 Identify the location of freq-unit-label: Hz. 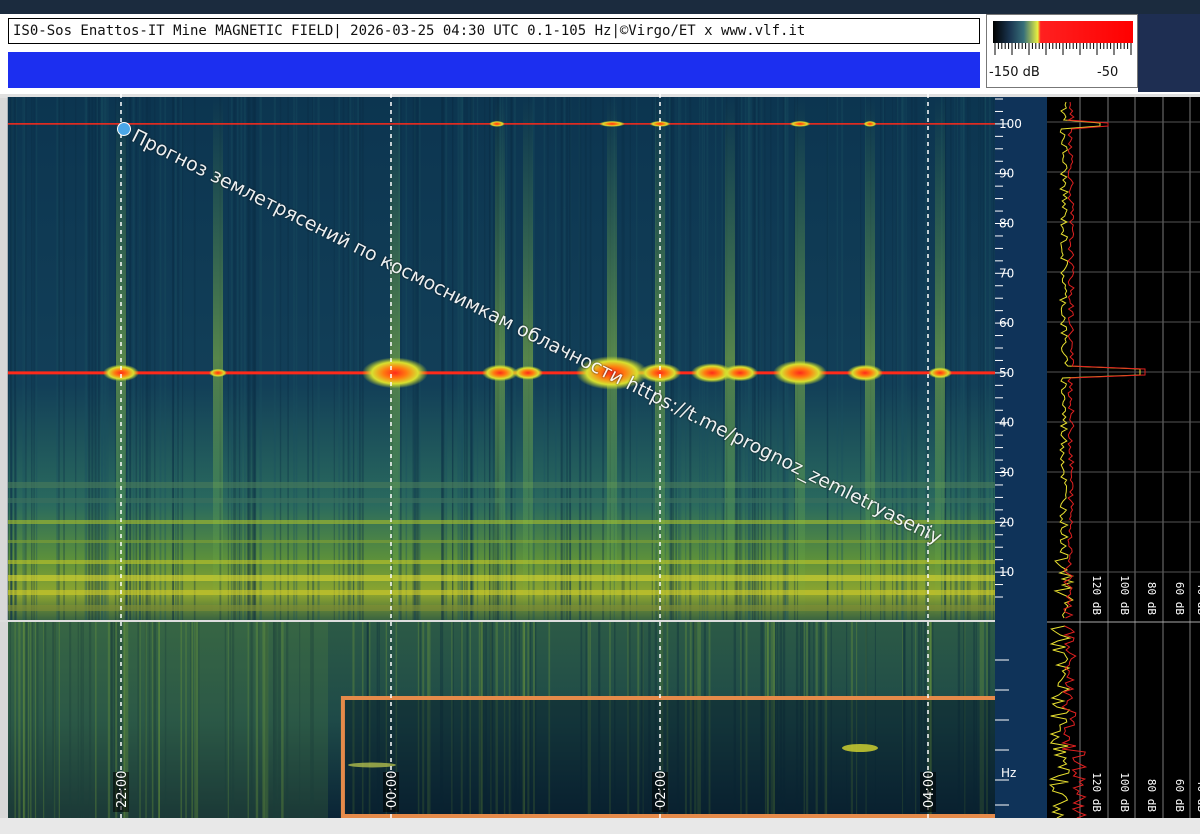
(1008, 773).